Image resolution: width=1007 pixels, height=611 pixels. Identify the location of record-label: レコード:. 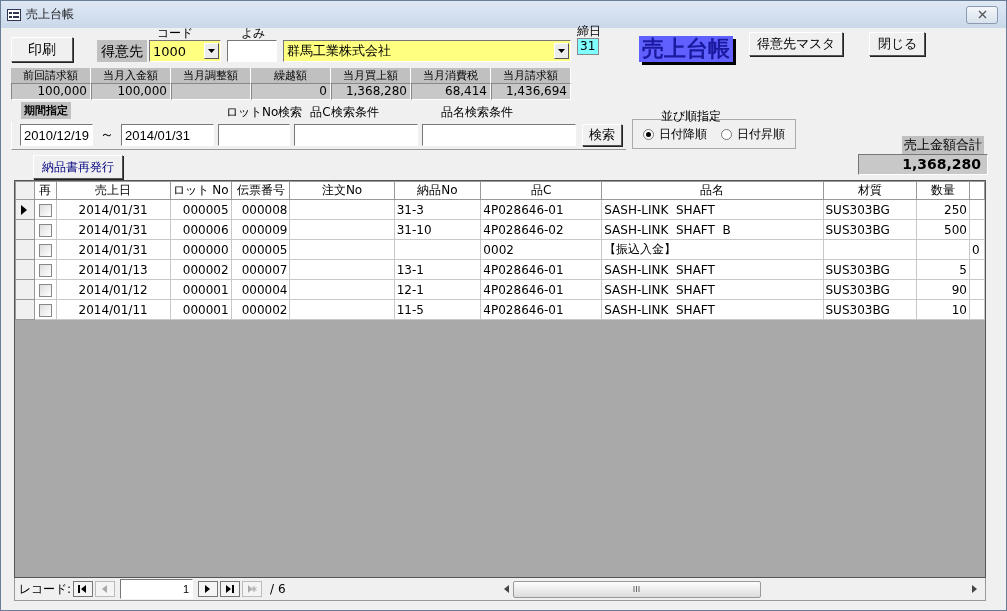
(45, 589).